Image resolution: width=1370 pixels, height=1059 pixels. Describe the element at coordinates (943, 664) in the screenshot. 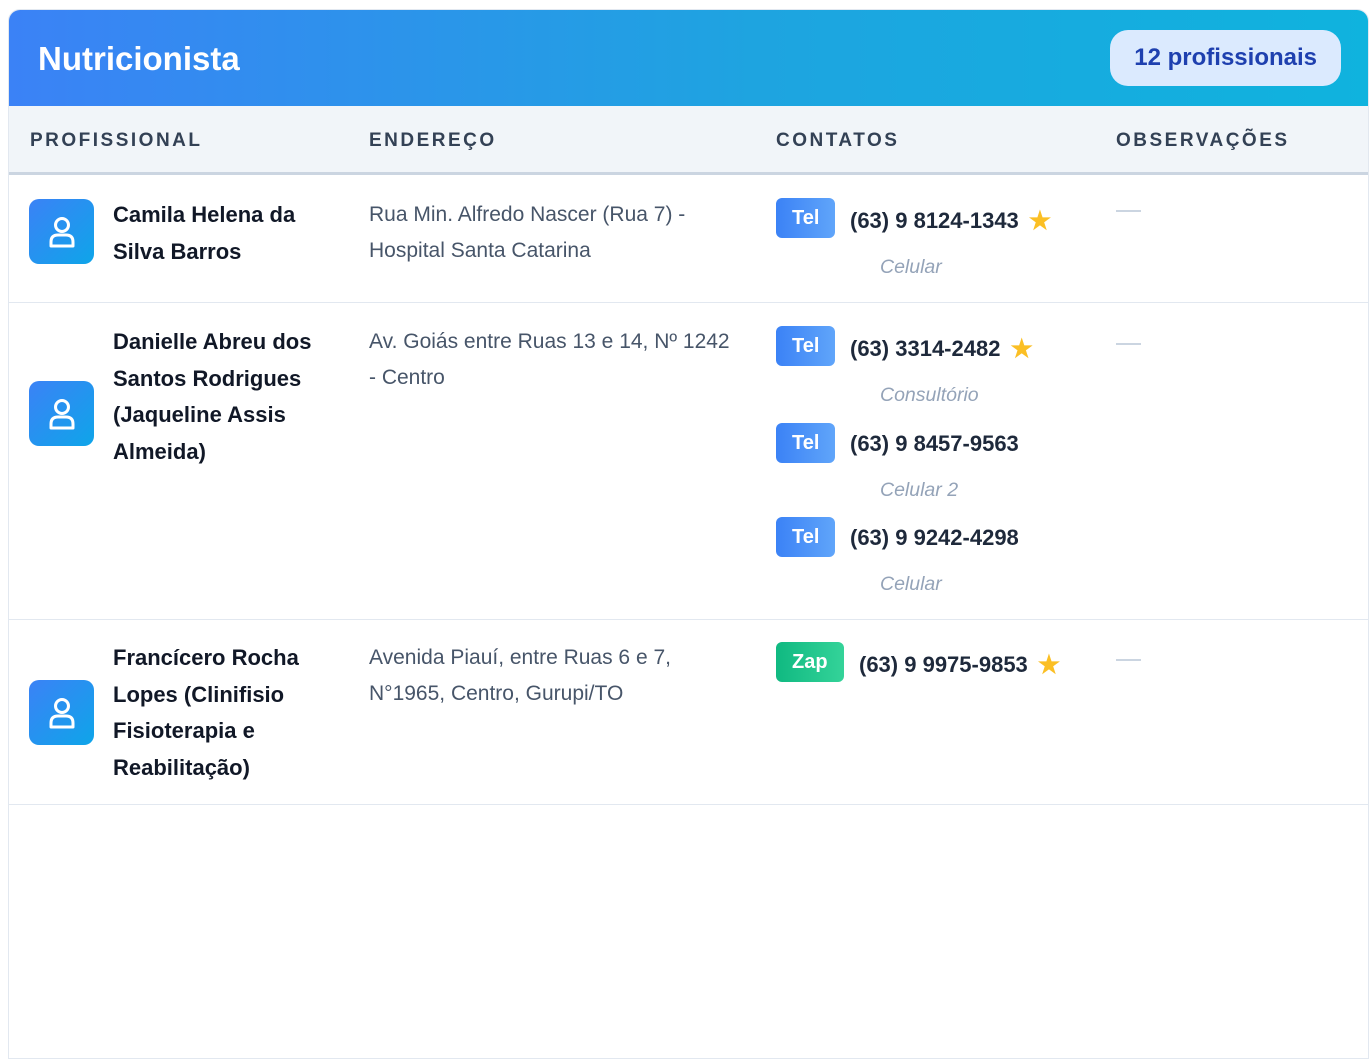

I see `phone-number: (63) 9 9975-9853` at that location.